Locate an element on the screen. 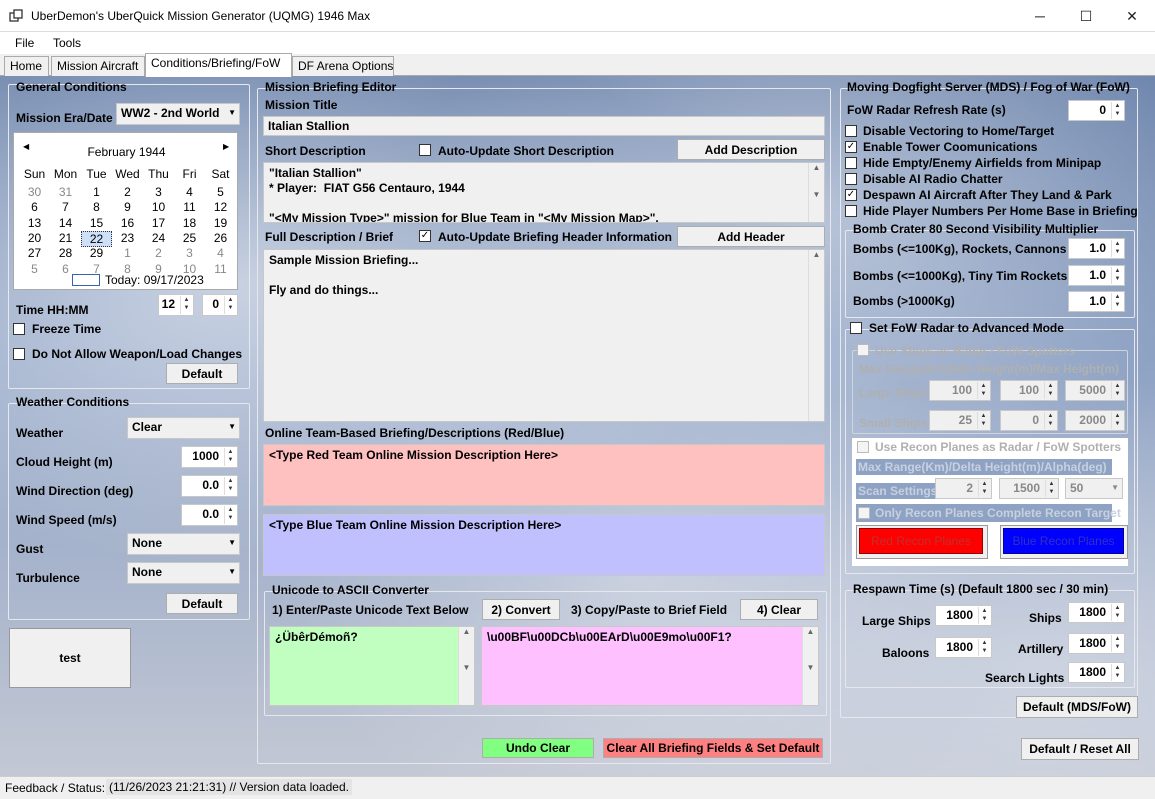  calendar-next-icon: ▶ is located at coordinates (226, 146).